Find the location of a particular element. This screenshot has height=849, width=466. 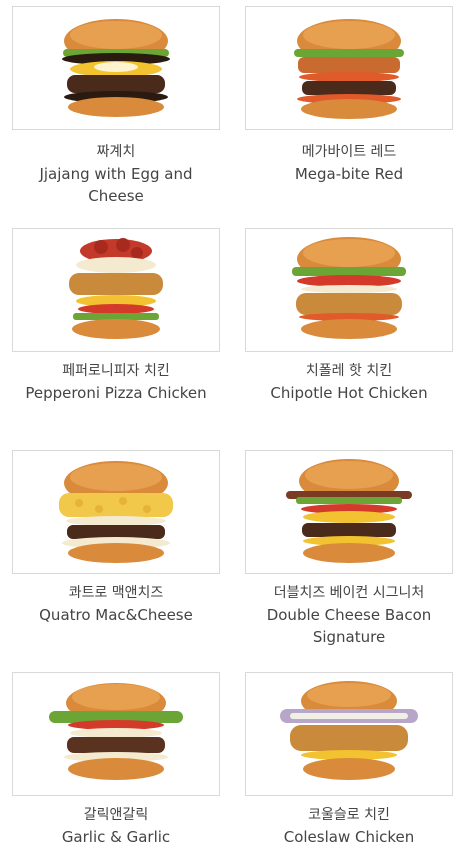

burger-jjajang-egg-cheese-icon is located at coordinates (116, 68).